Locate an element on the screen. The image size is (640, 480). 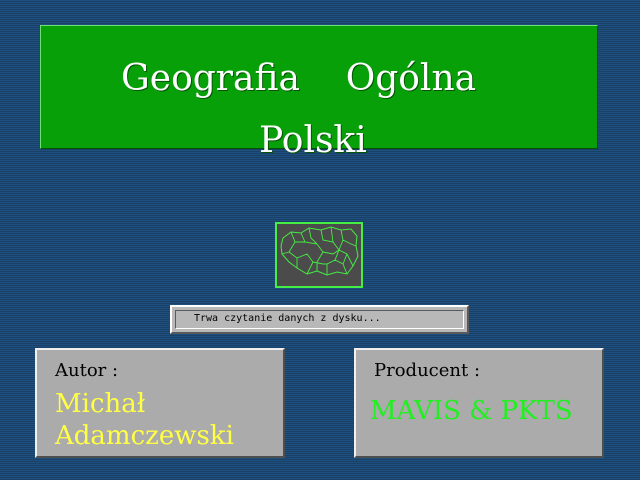
author-label: Autor : is located at coordinates (87, 370).